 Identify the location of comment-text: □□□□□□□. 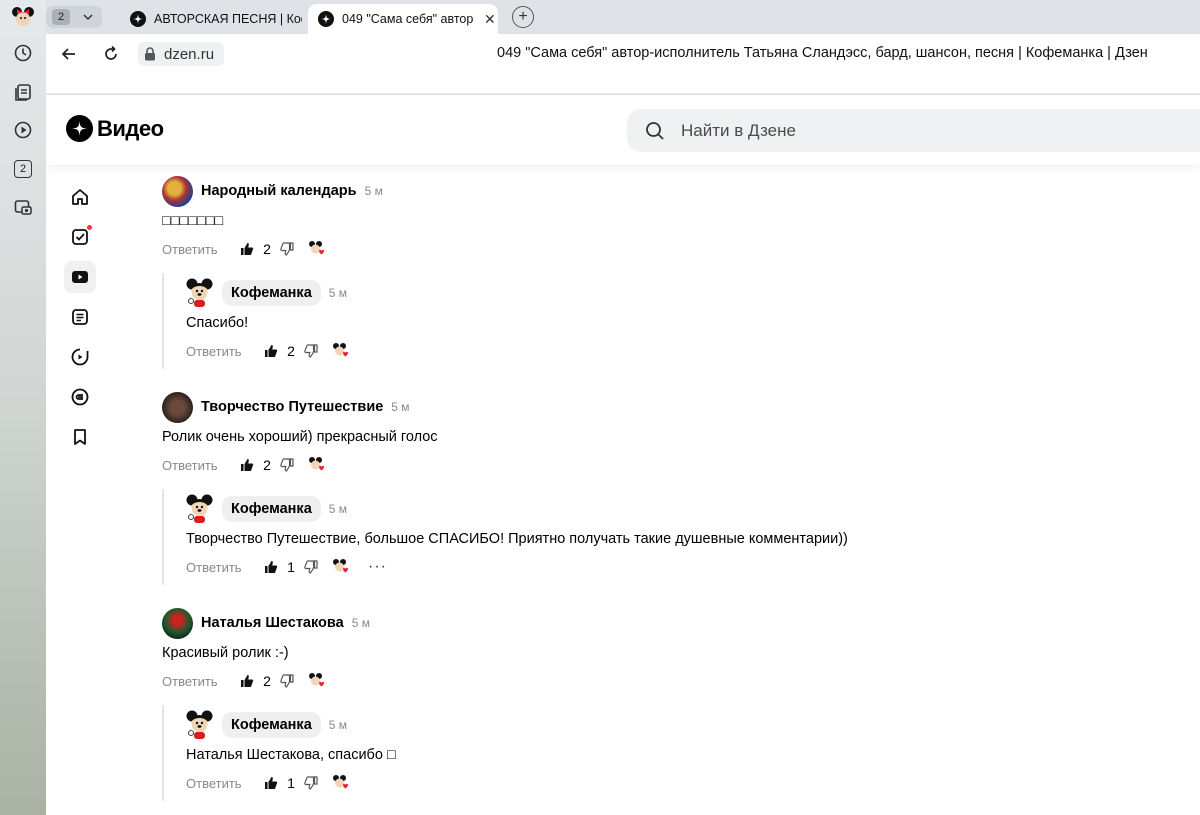
(193, 221).